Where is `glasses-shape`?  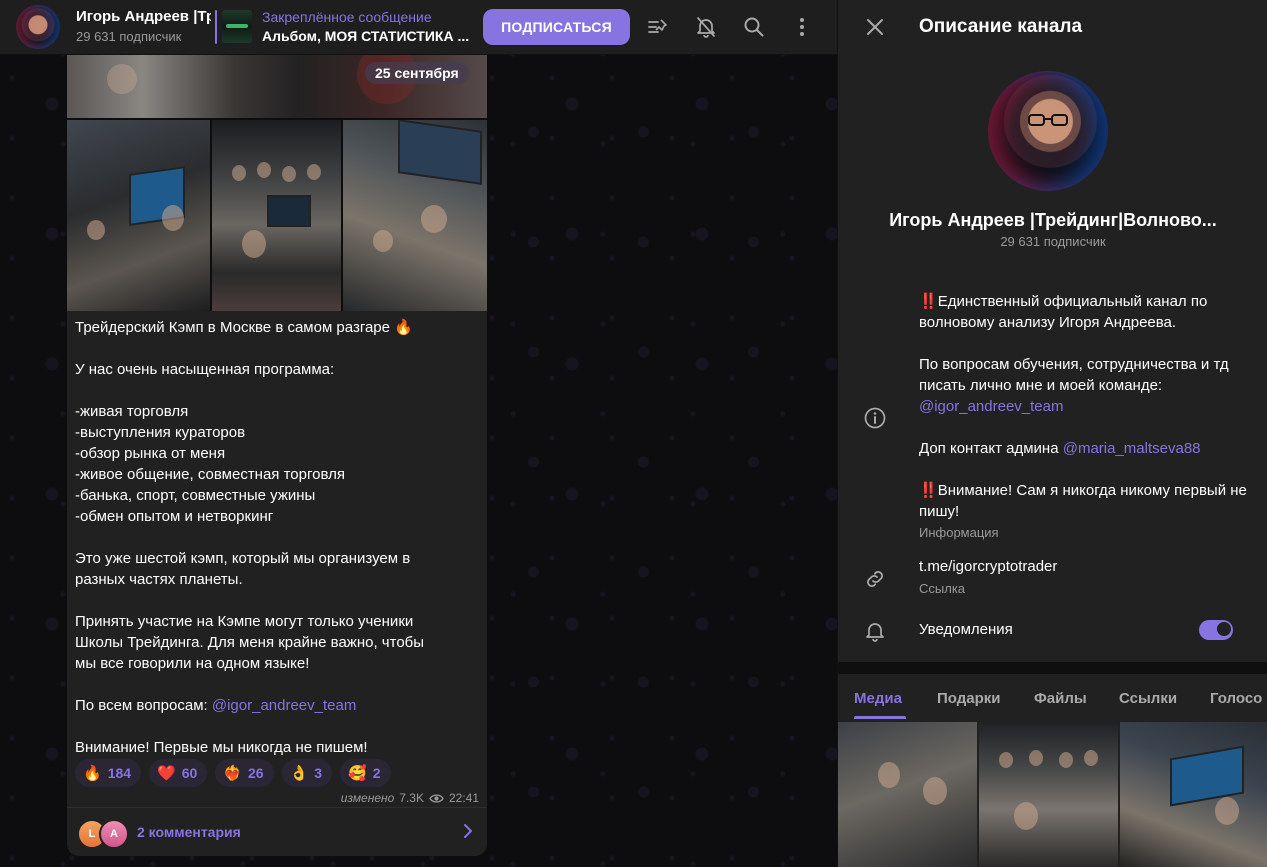 glasses-shape is located at coordinates (1048, 120).